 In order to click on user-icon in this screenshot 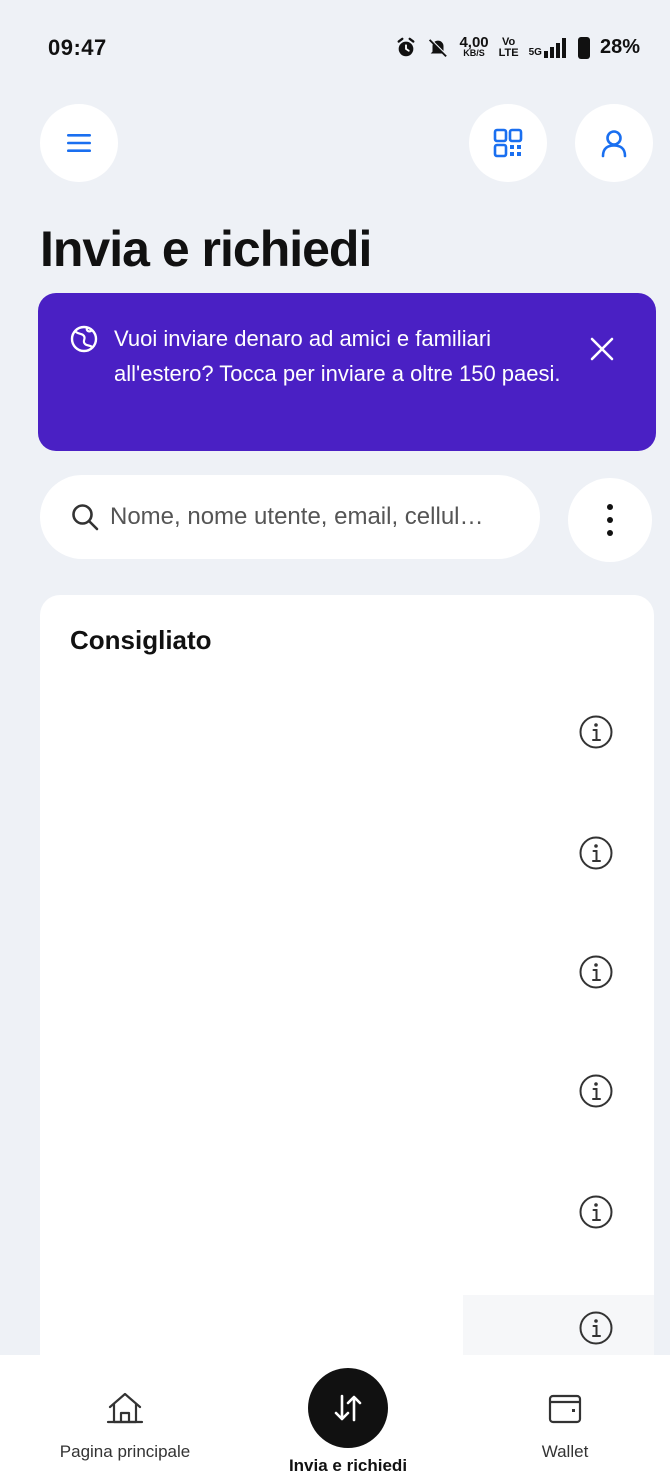, I will do `click(614, 144)`.